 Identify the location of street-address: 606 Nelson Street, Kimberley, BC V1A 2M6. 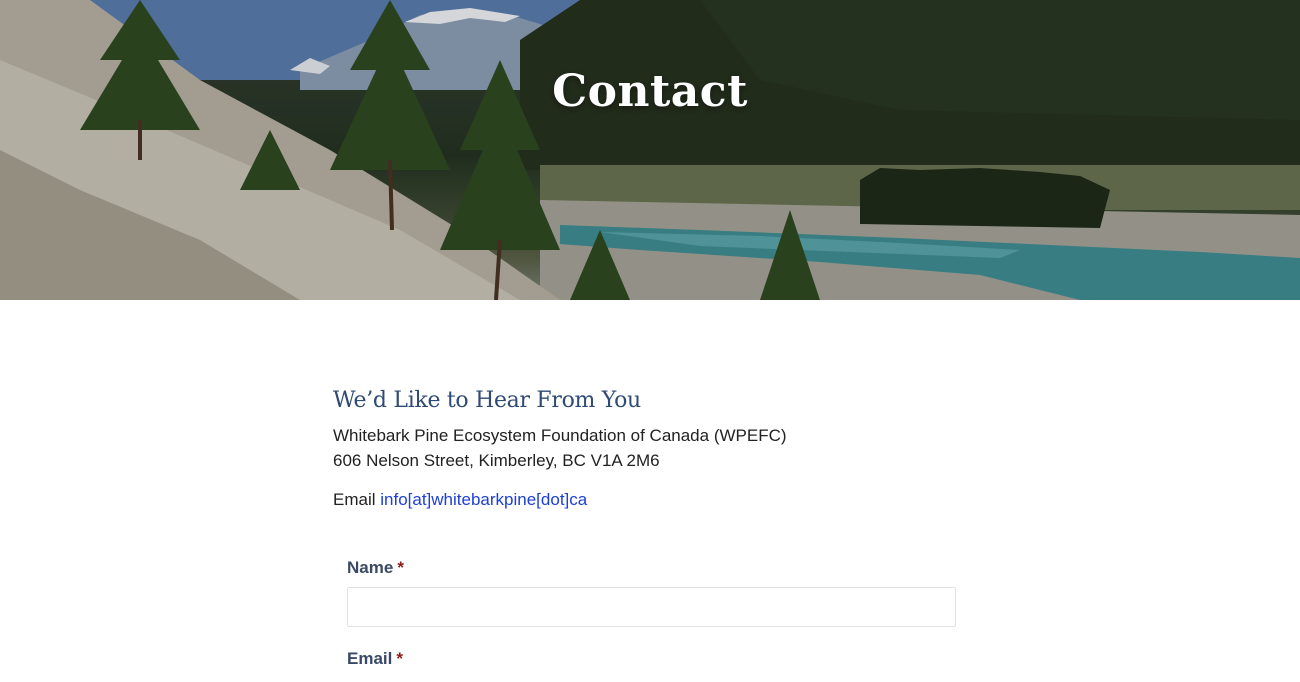
(496, 460).